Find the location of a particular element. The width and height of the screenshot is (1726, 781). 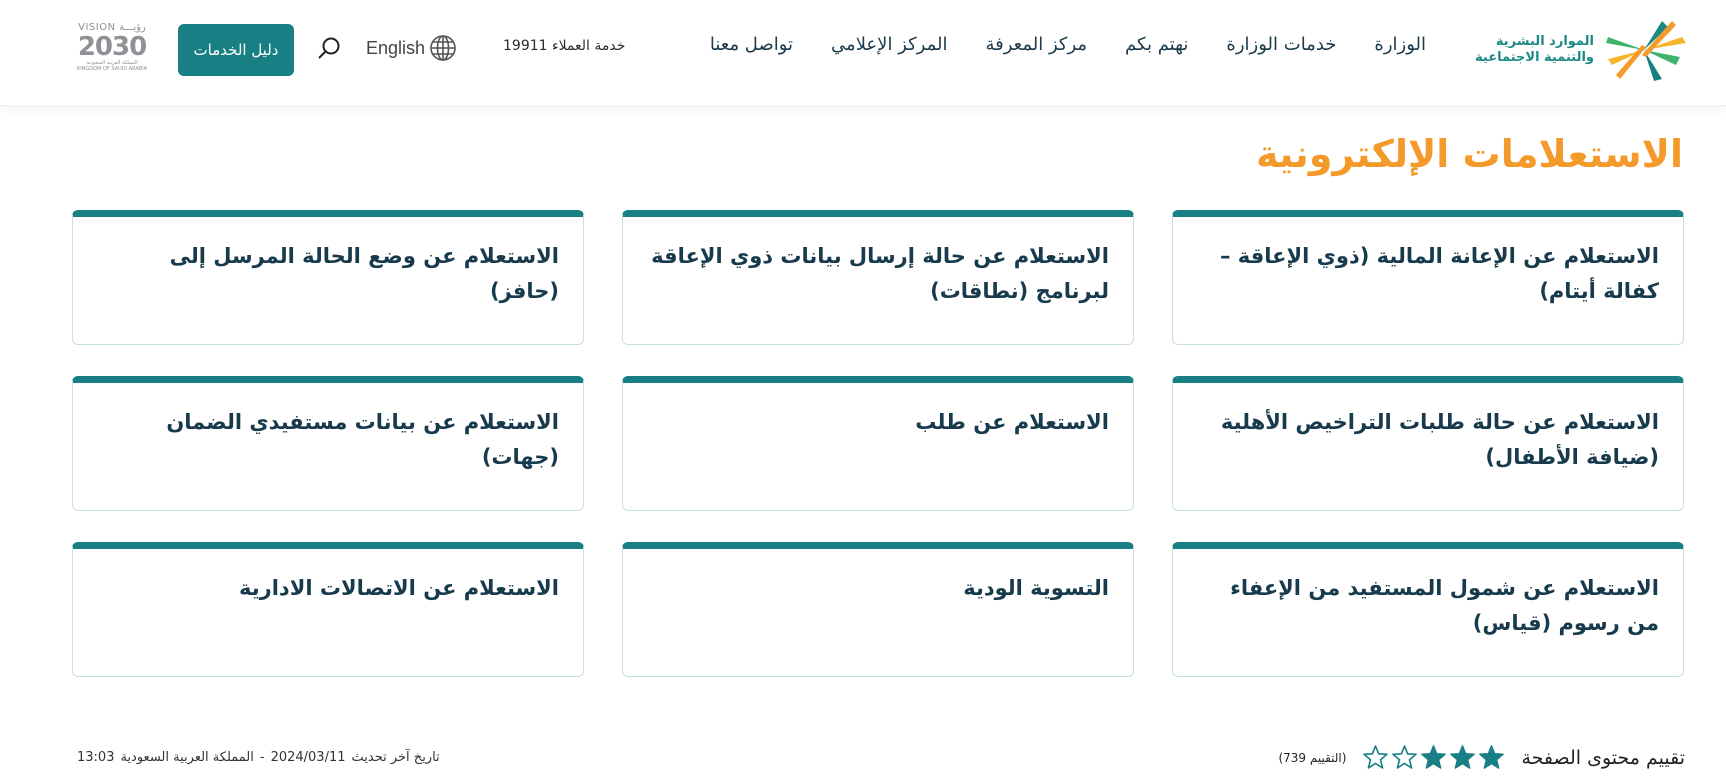

nav-ministry: الوزارة is located at coordinates (1400, 44).